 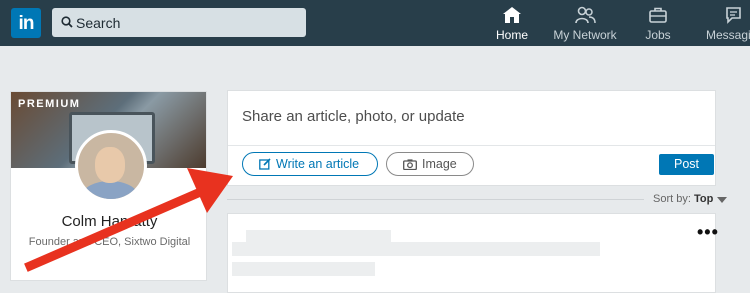 I want to click on avatar-face, so click(x=110, y=165).